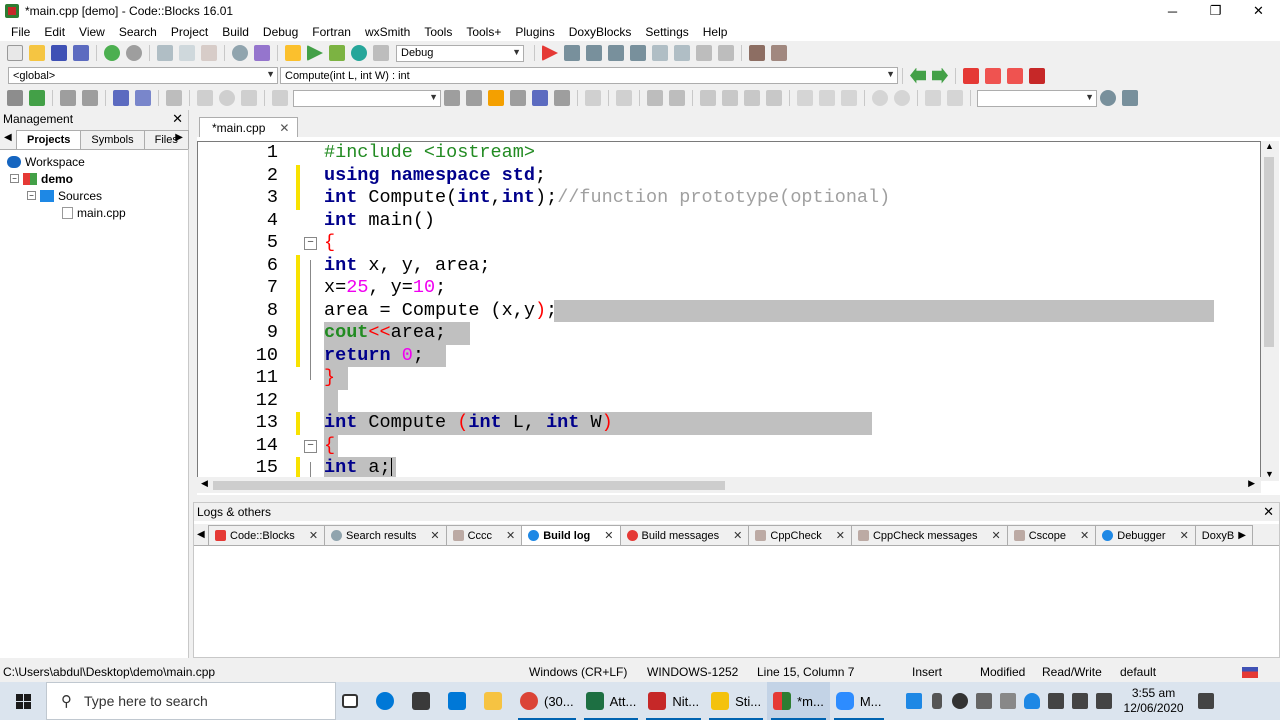 The image size is (1280, 720). I want to click on next-line-icon, so click(594, 53).